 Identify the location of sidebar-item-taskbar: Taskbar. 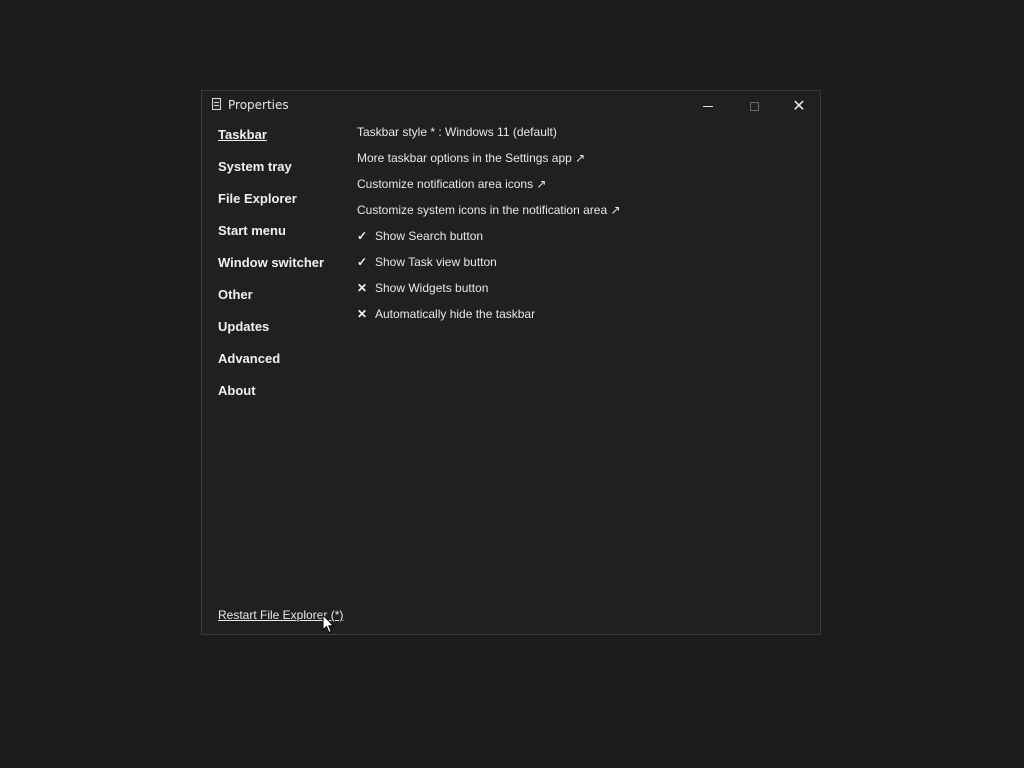
(283, 143).